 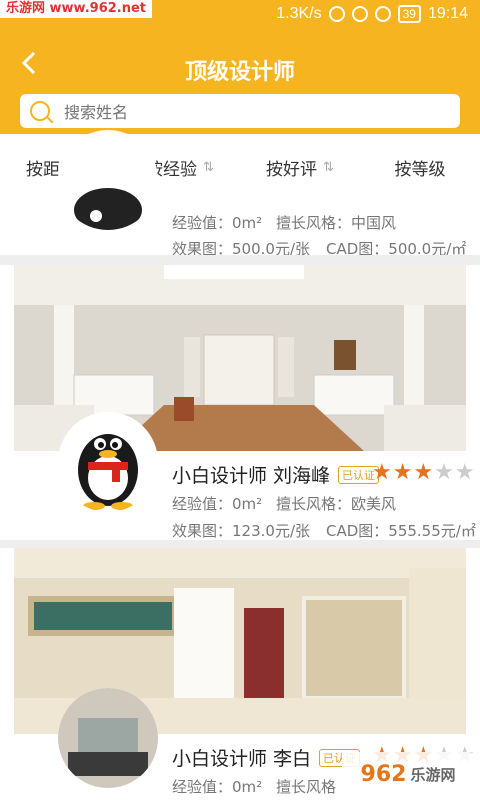 I want to click on cad-price: CAD图：555.55元/㎡, so click(x=401, y=531).